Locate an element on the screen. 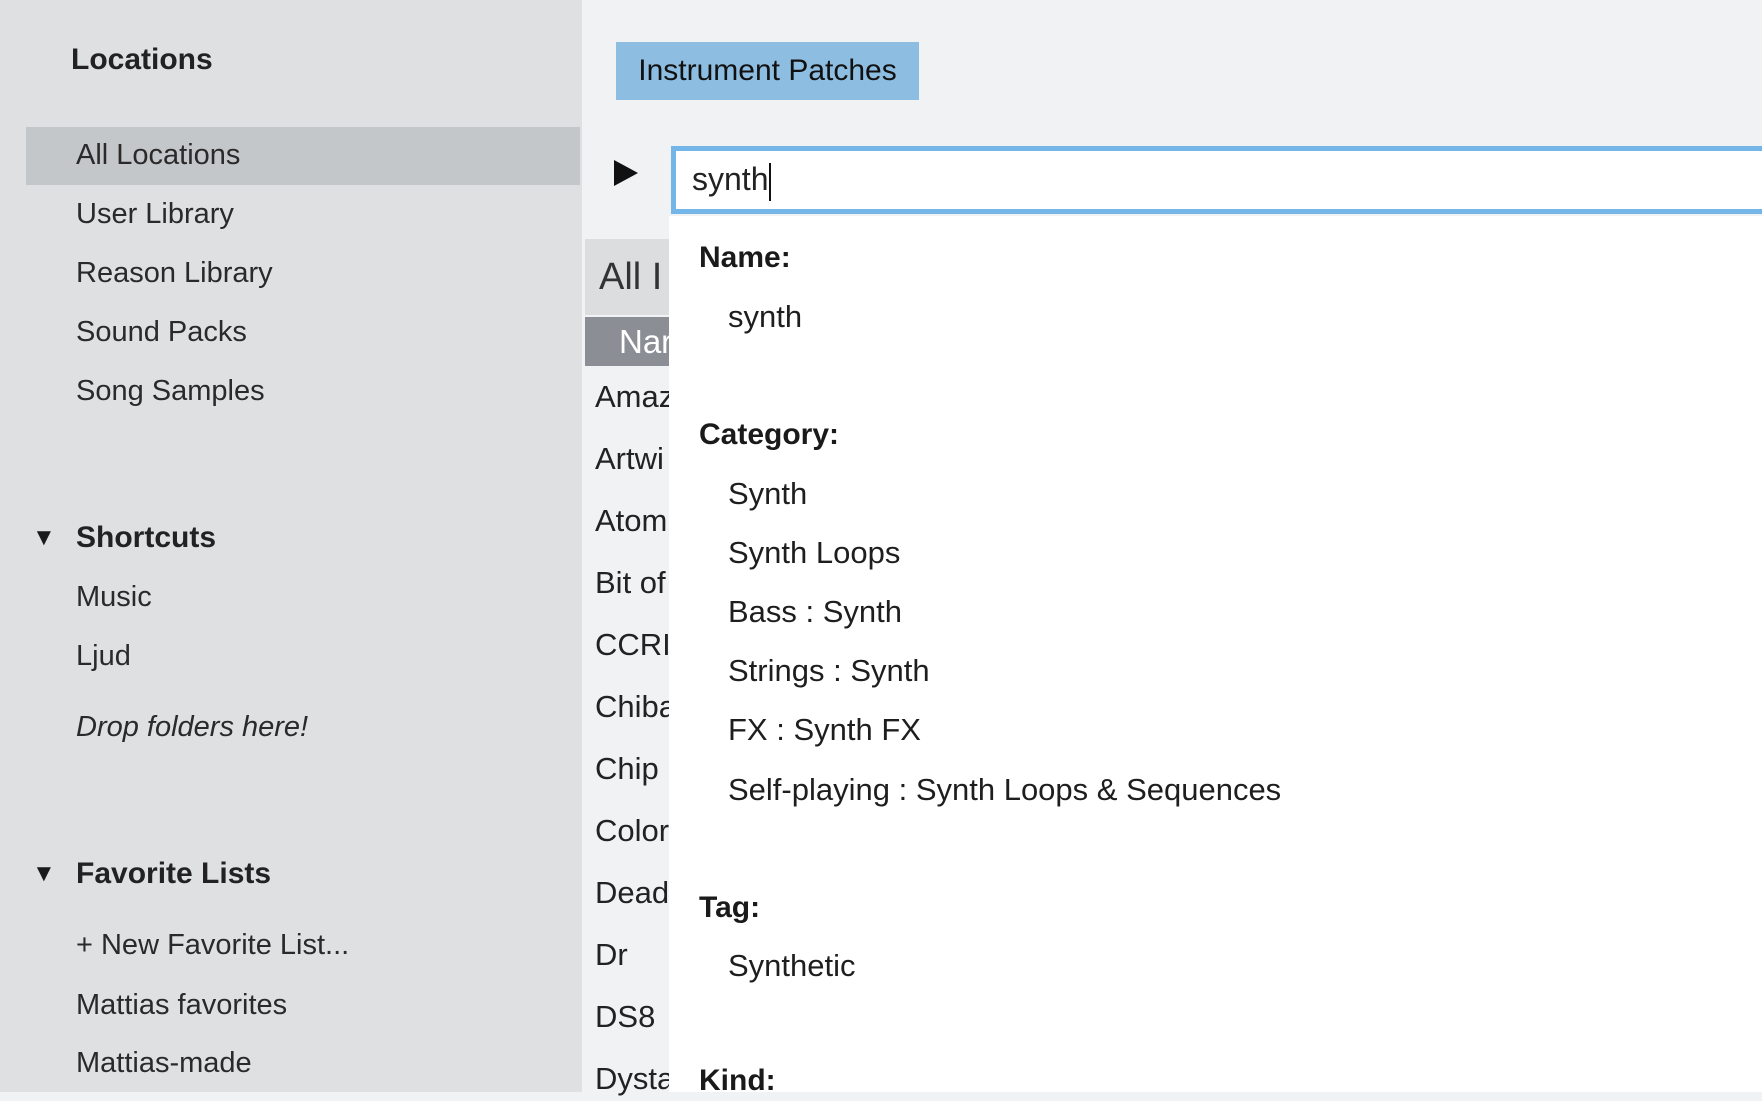 Image resolution: width=1762 pixels, height=1101 pixels. locations-title: Locations is located at coordinates (142, 59).